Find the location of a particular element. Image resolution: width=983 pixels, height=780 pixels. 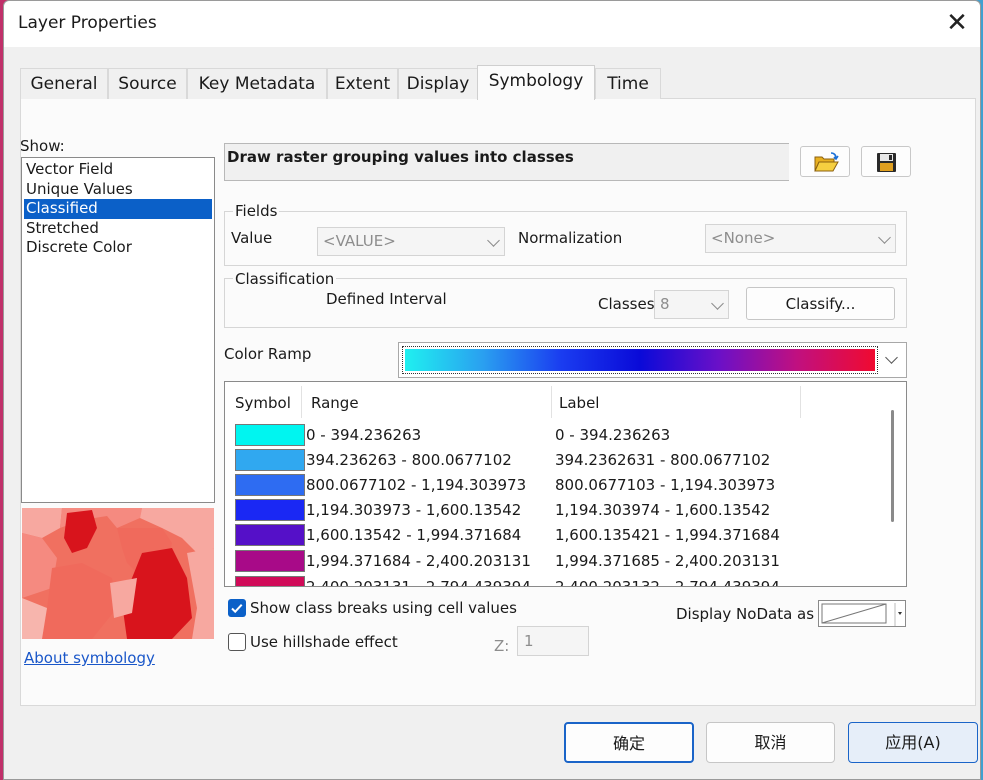

normalization-select: <None> is located at coordinates (800, 238).